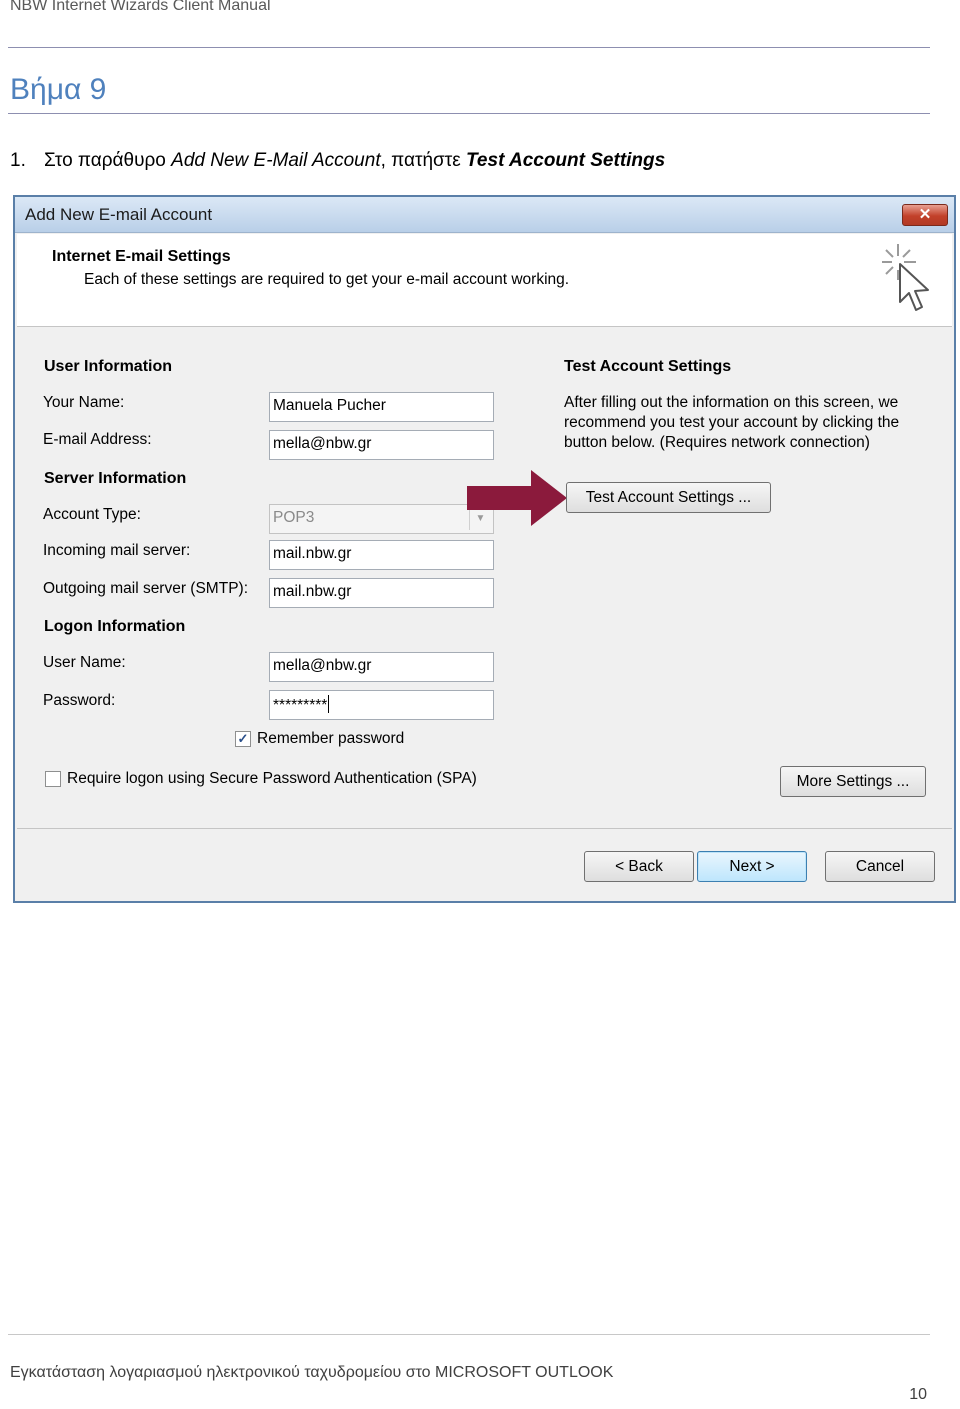  I want to click on instruction-target: Test Account Settings, so click(566, 160).